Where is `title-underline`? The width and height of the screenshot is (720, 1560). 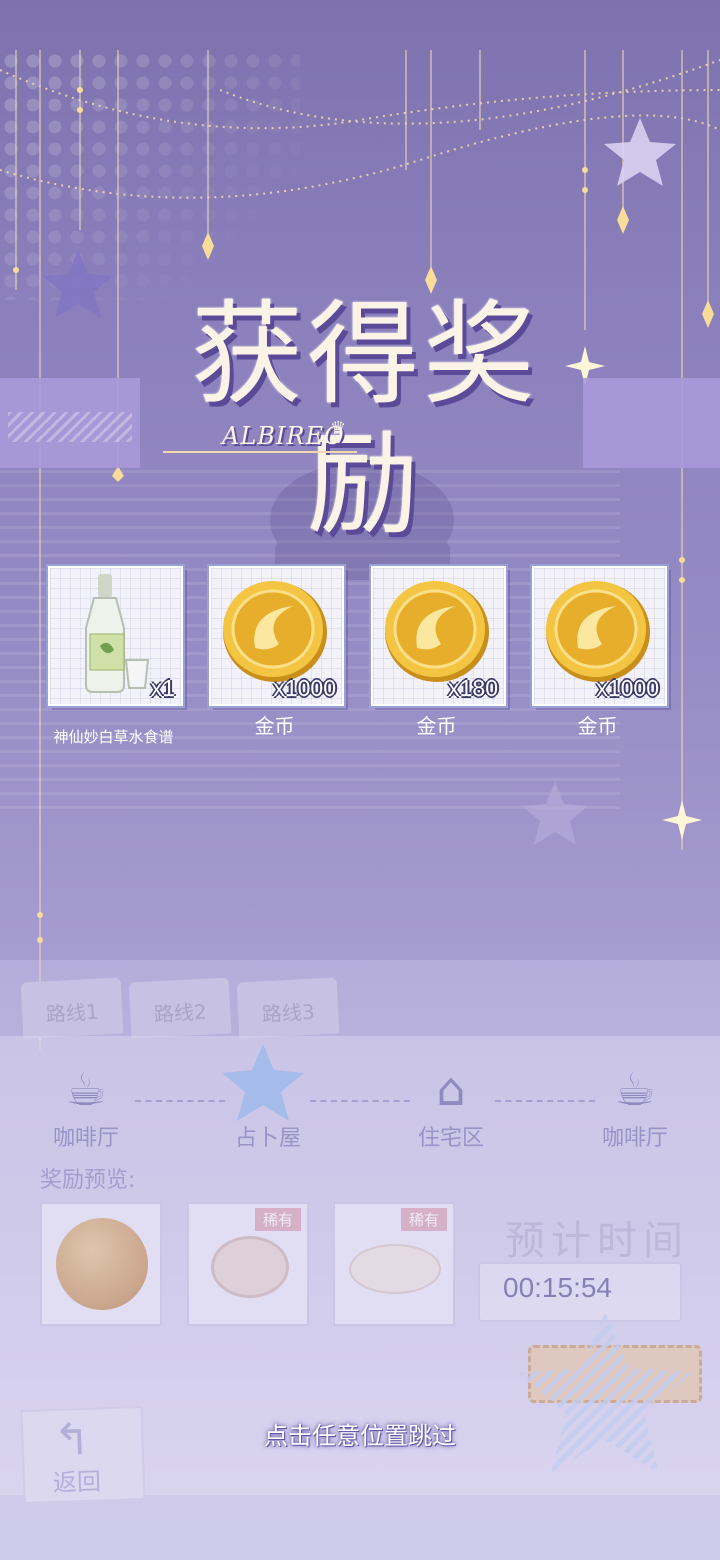
title-underline is located at coordinates (260, 452).